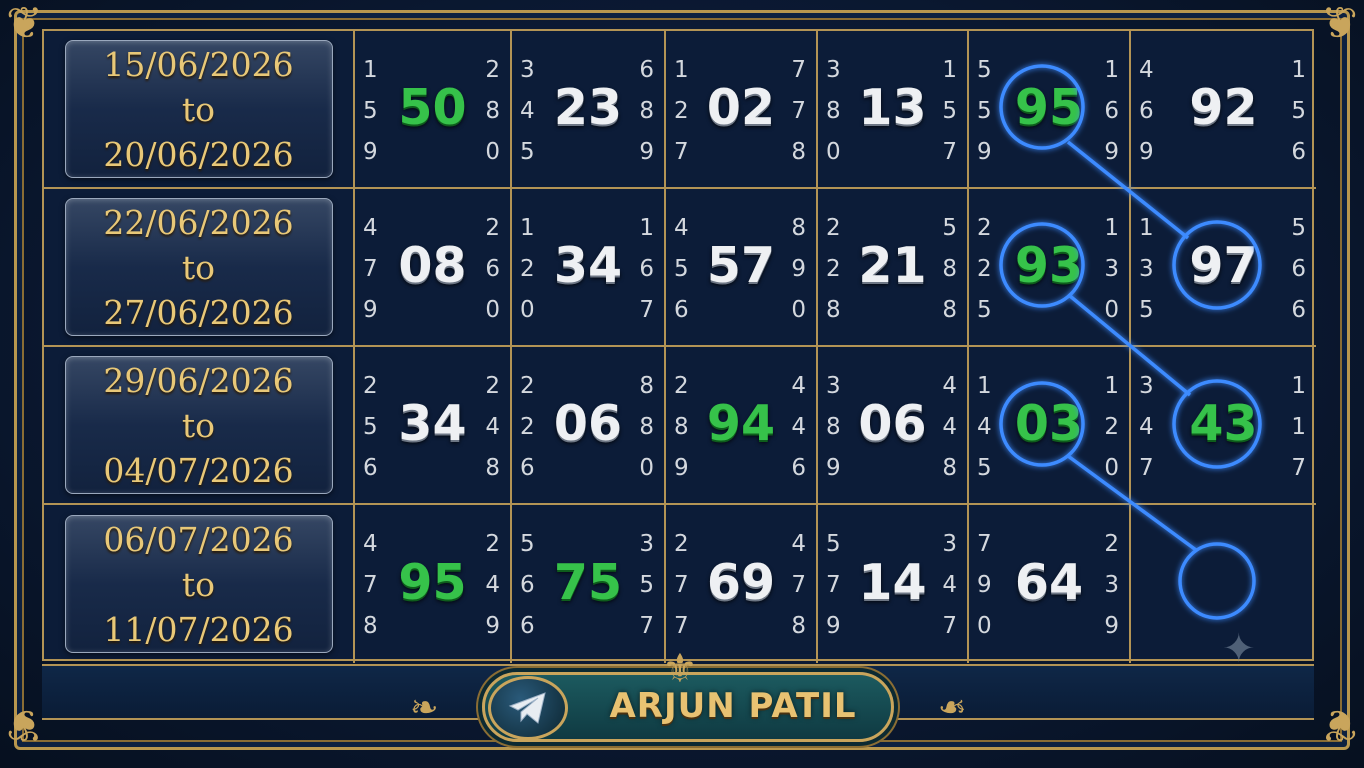 The width and height of the screenshot is (1364, 768). Describe the element at coordinates (733, 706) in the screenshot. I see `author-name: ARJUN PATIL` at that location.